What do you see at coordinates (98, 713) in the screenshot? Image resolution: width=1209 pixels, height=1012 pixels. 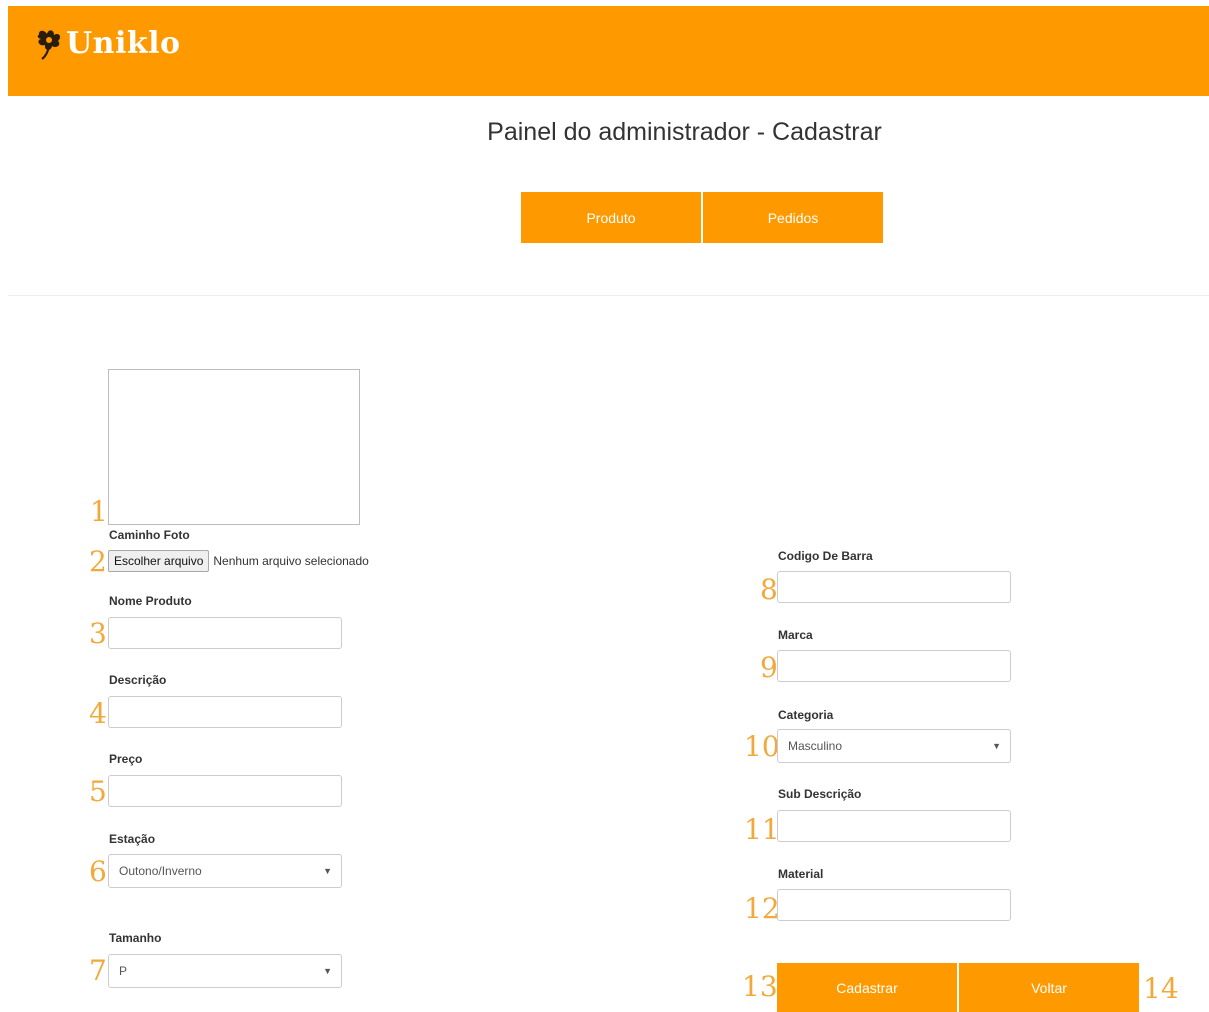 I see `annotation-number: 4` at bounding box center [98, 713].